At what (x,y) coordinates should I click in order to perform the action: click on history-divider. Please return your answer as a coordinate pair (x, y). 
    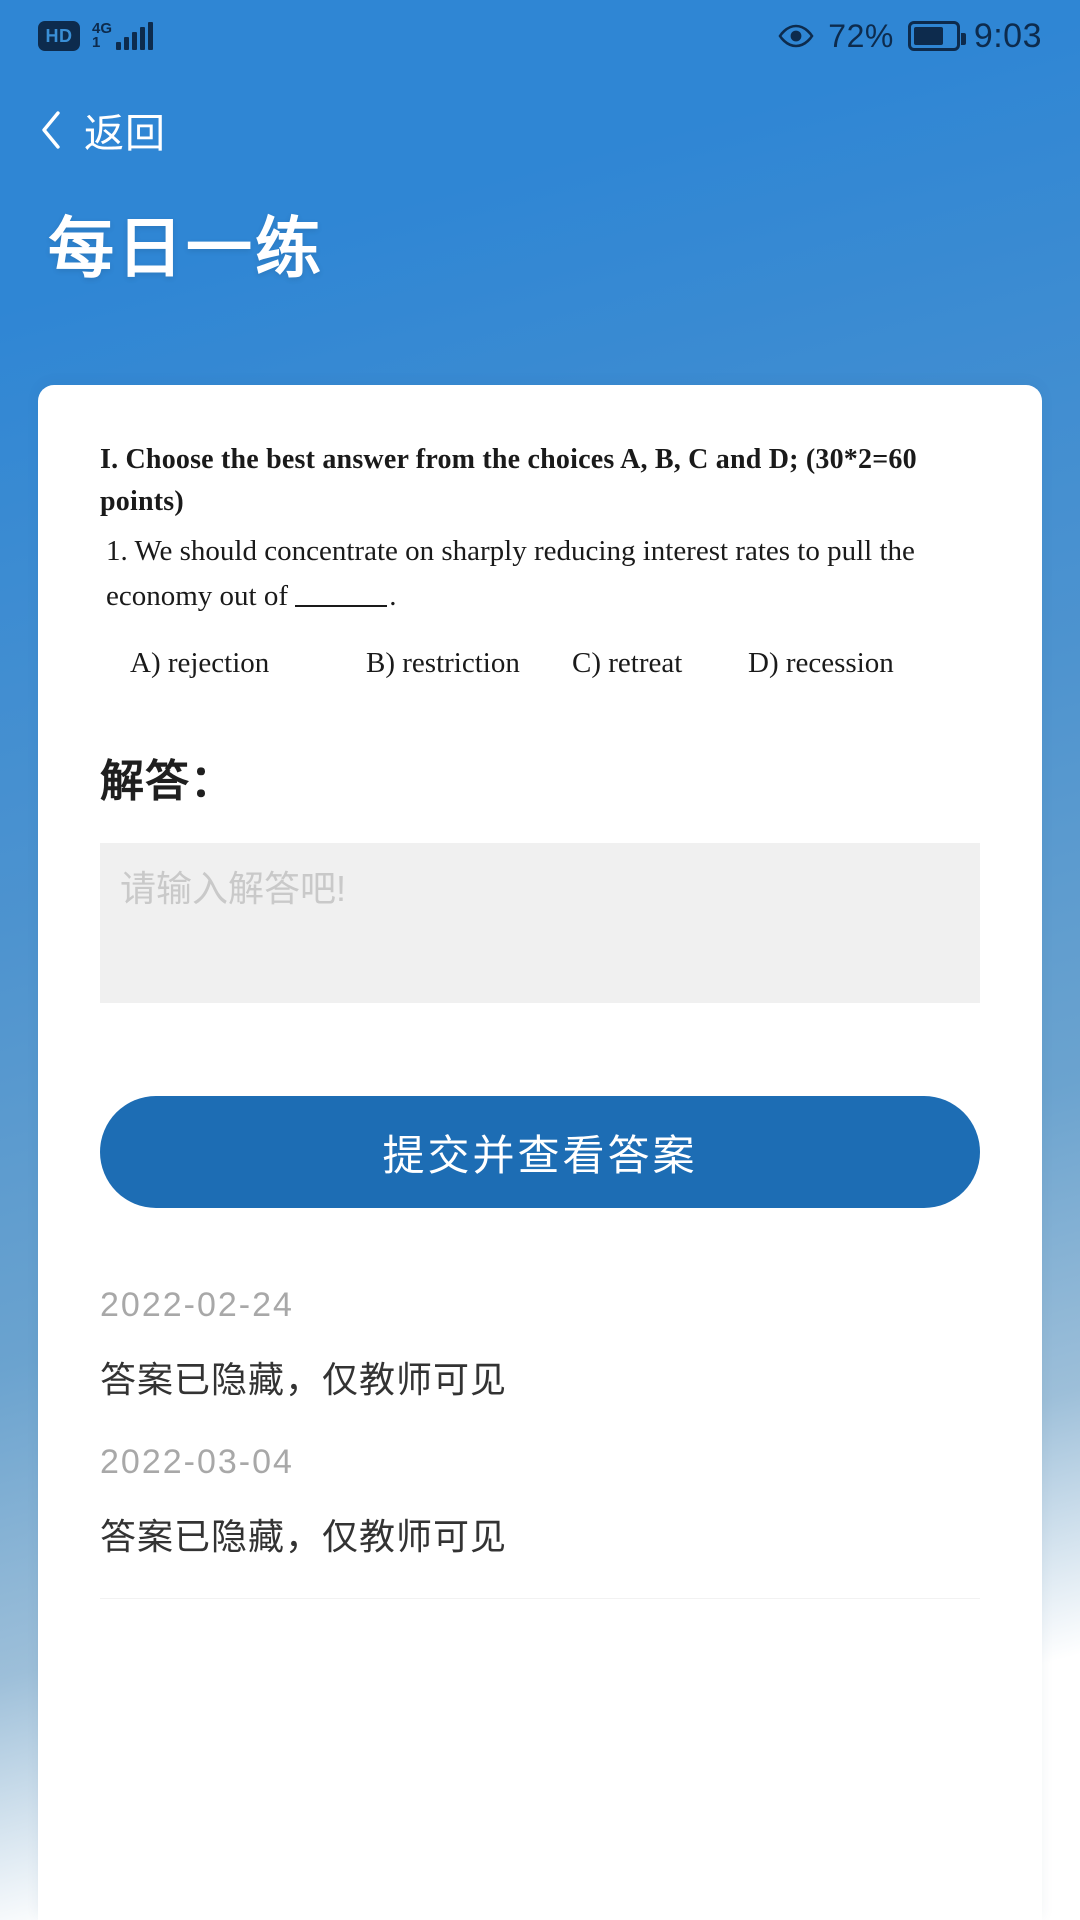
    Looking at the image, I should click on (540, 1599).